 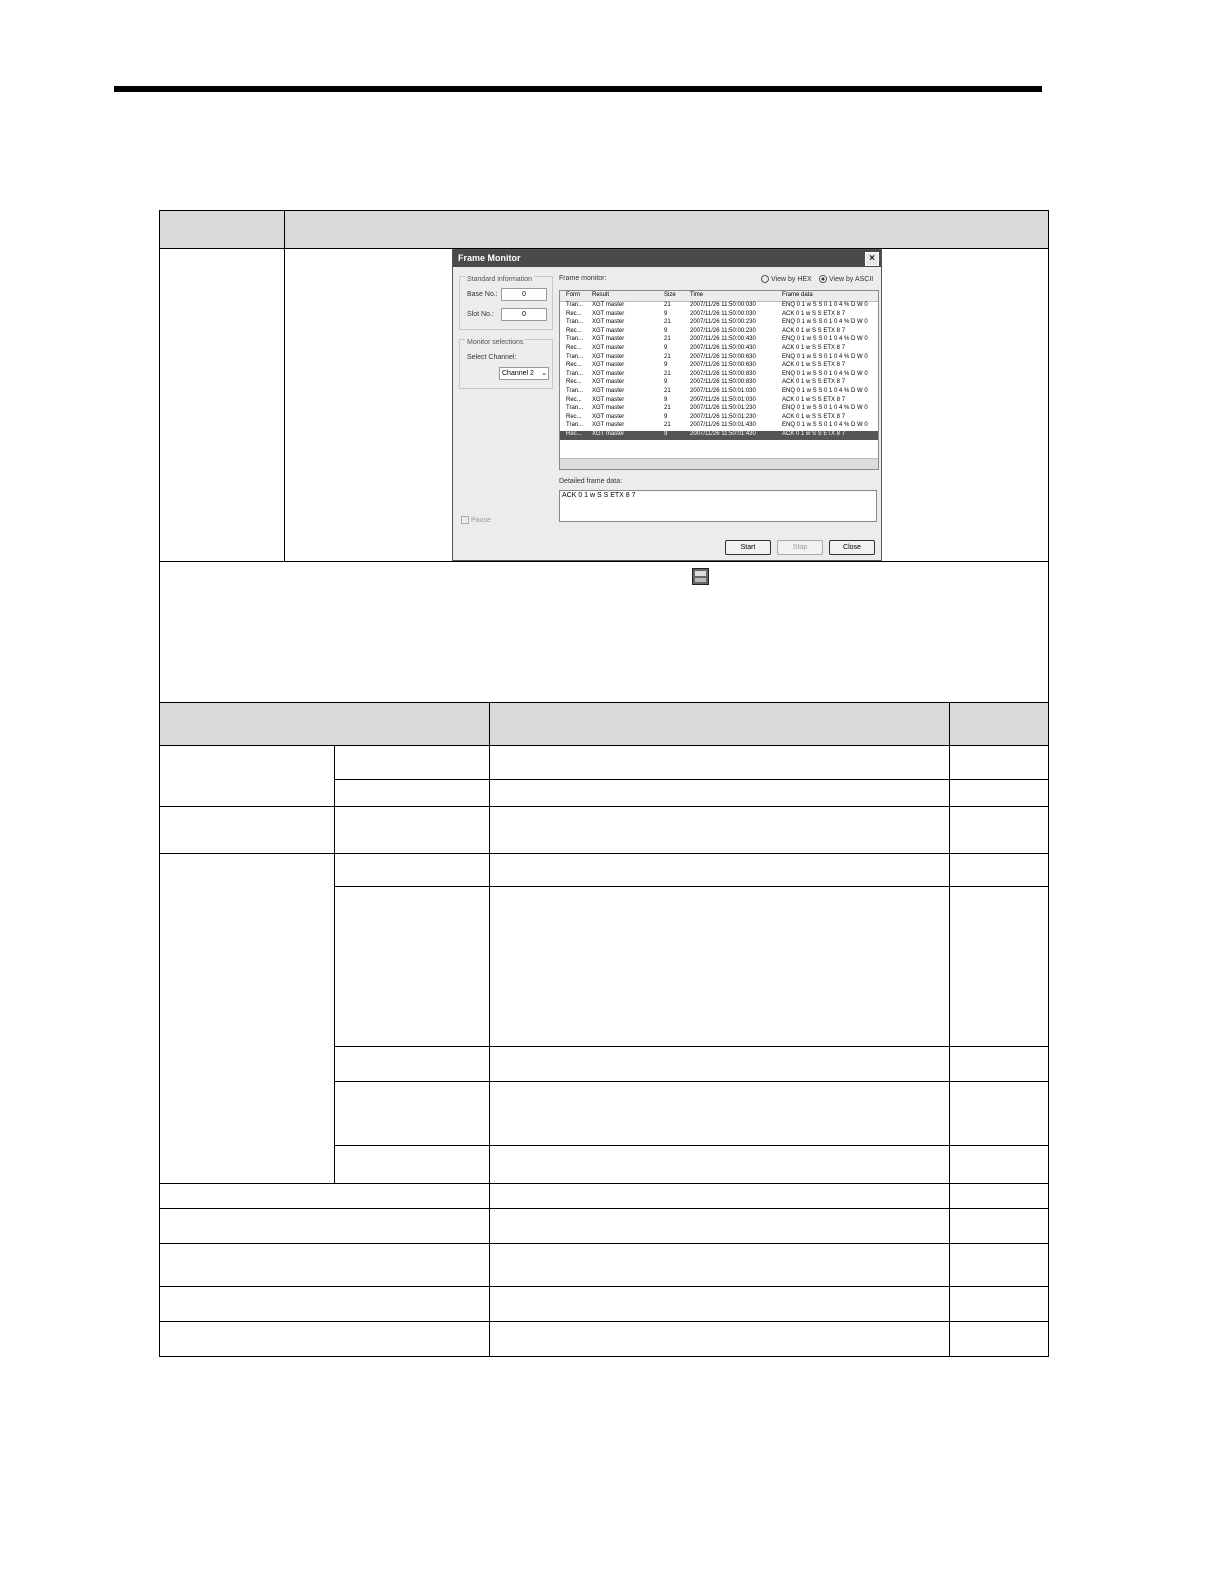 What do you see at coordinates (723, 390) in the screenshot?
I see `table-cell: 2007/11/26 11:50:01:030` at bounding box center [723, 390].